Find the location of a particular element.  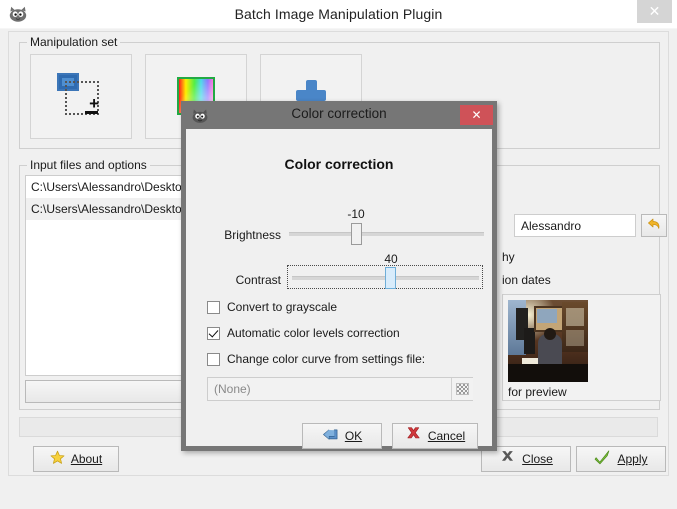

about-label: About is located at coordinates (86, 459).